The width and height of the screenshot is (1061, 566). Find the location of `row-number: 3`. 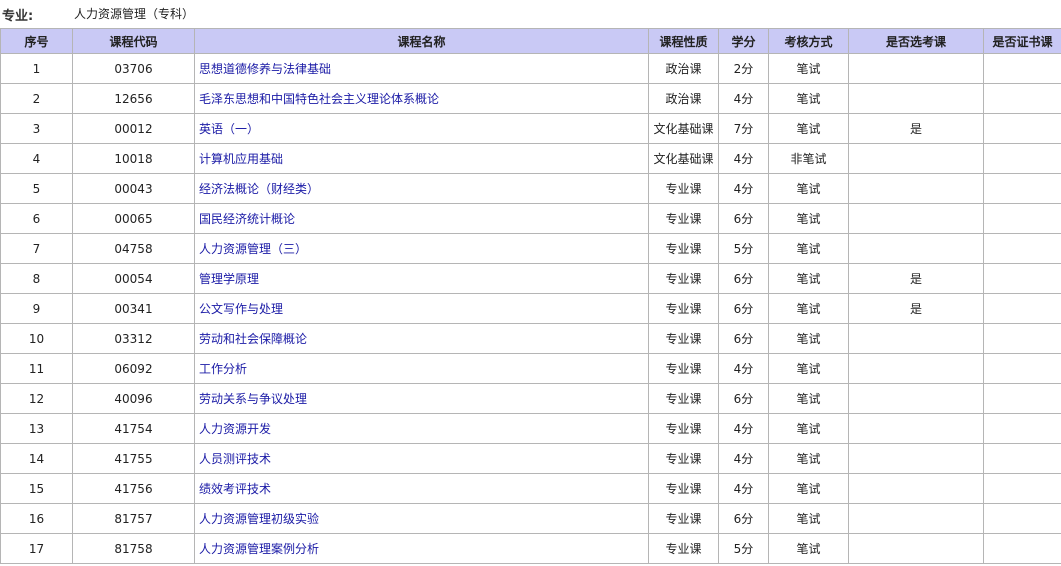

row-number: 3 is located at coordinates (36, 128).